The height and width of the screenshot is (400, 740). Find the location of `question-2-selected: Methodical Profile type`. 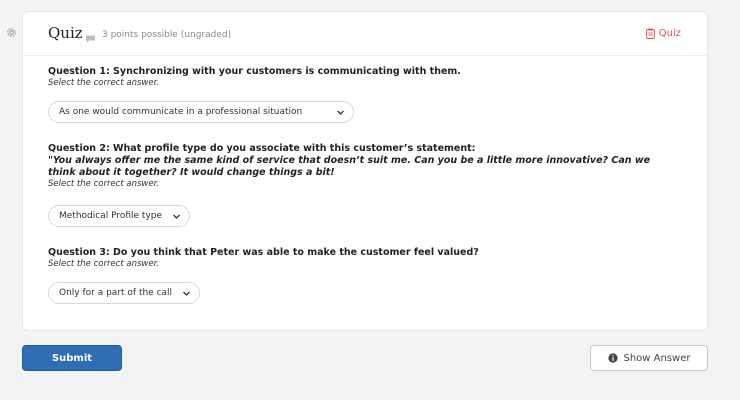

question-2-selected: Methodical Profile type is located at coordinates (111, 216).